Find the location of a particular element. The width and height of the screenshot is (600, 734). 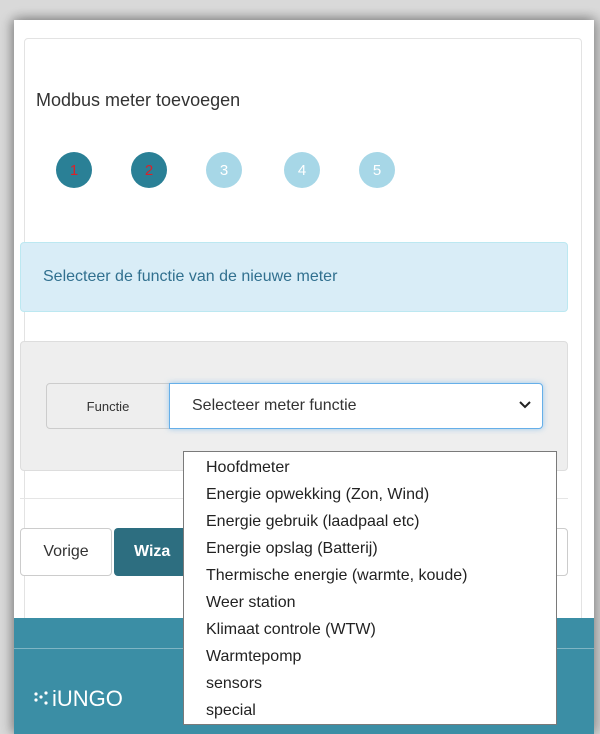

chevron-down-icon is located at coordinates (525, 406).